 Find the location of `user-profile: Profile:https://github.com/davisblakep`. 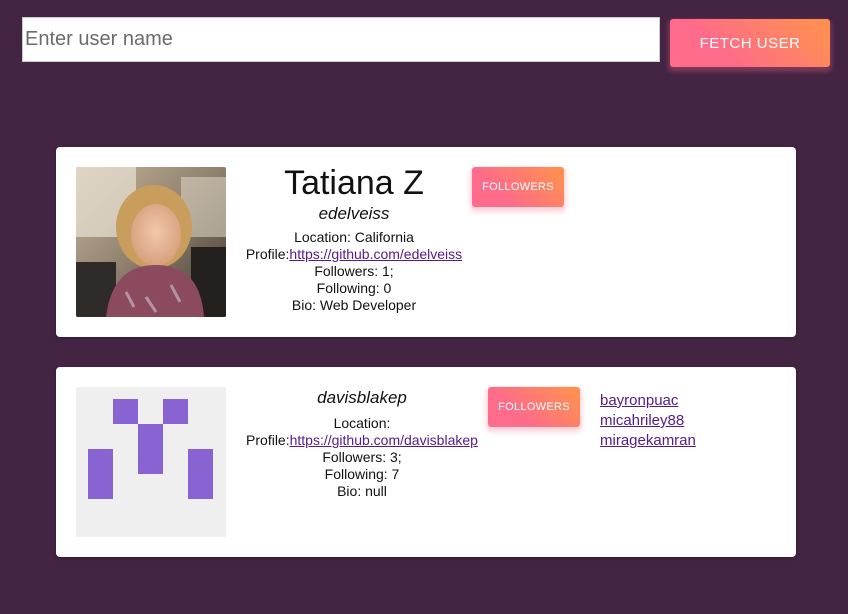

user-profile: Profile:https://github.com/davisblakep is located at coordinates (362, 440).